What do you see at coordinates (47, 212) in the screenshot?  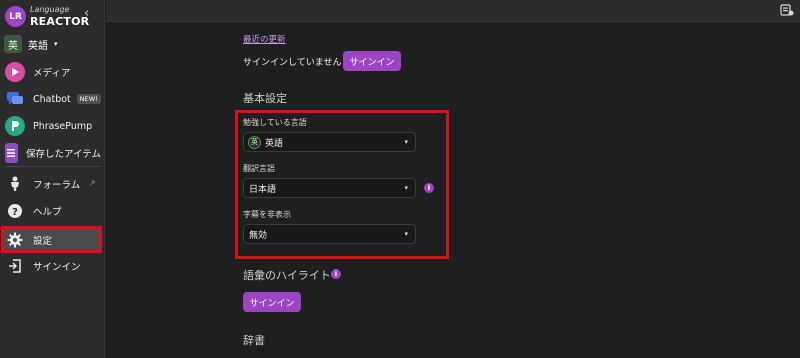 I see `sidebar-item-label: ヘルプ` at bounding box center [47, 212].